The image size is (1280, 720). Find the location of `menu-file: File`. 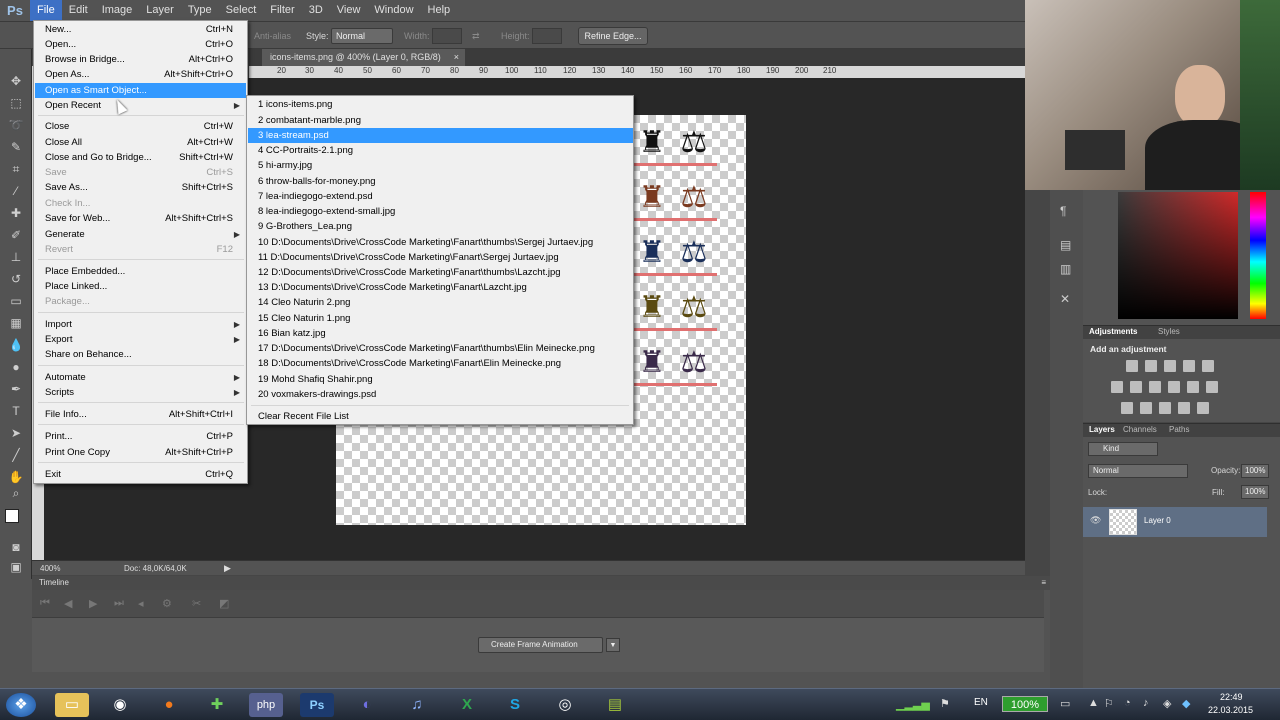

menu-file: File is located at coordinates (46, 10).